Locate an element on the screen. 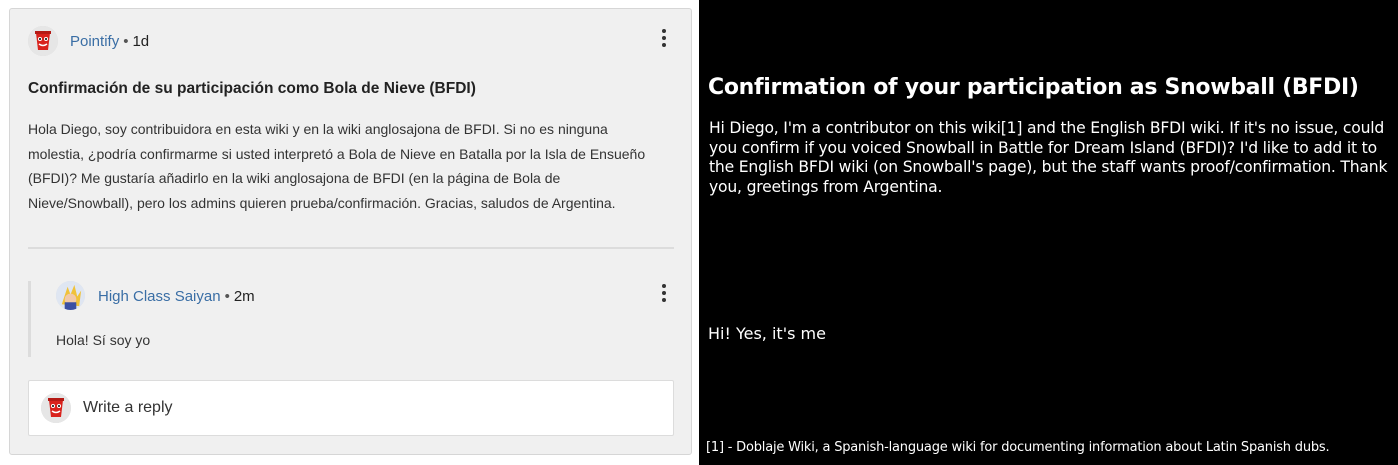 The width and height of the screenshot is (1398, 465). reply-meta: High Class Saiyan • 2m is located at coordinates (176, 296).